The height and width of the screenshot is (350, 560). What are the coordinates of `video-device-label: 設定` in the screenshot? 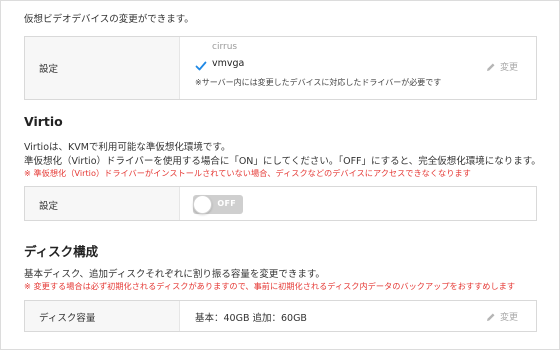 It's located at (49, 69).